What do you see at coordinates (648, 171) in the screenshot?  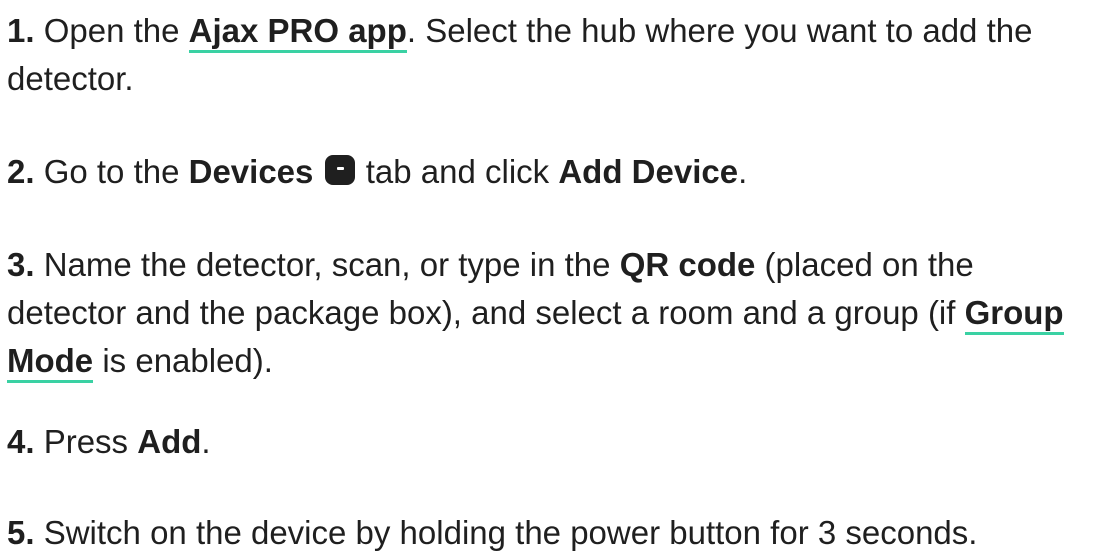 I see `add-device-label: Add Device` at bounding box center [648, 171].